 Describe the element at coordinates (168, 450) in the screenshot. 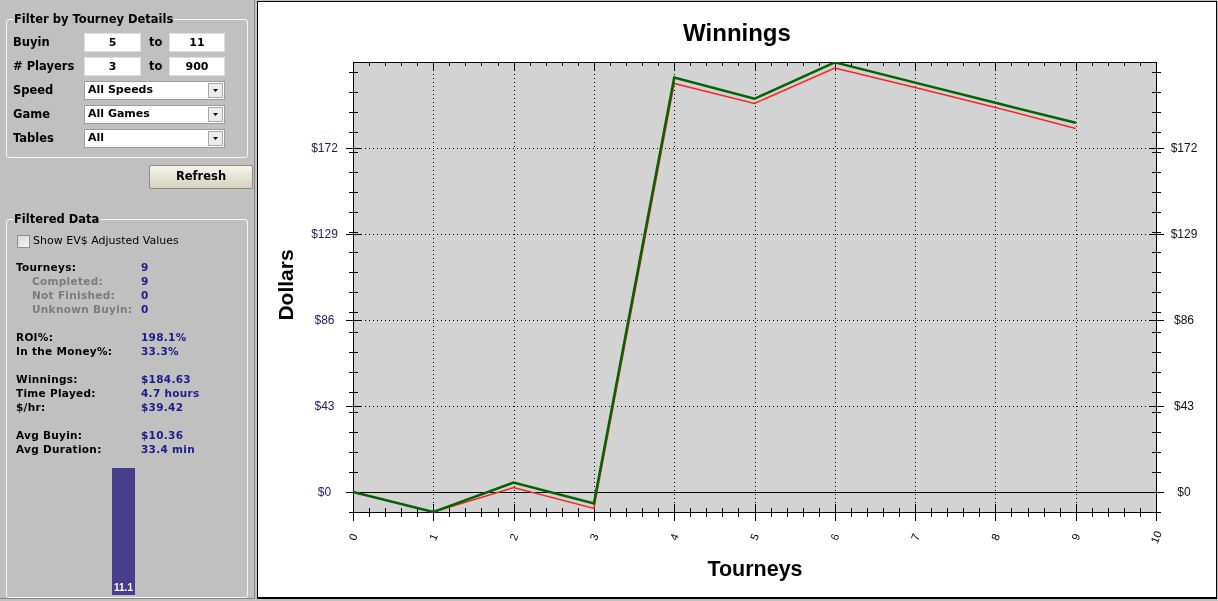

I see `stat-value: 33.4 min` at that location.